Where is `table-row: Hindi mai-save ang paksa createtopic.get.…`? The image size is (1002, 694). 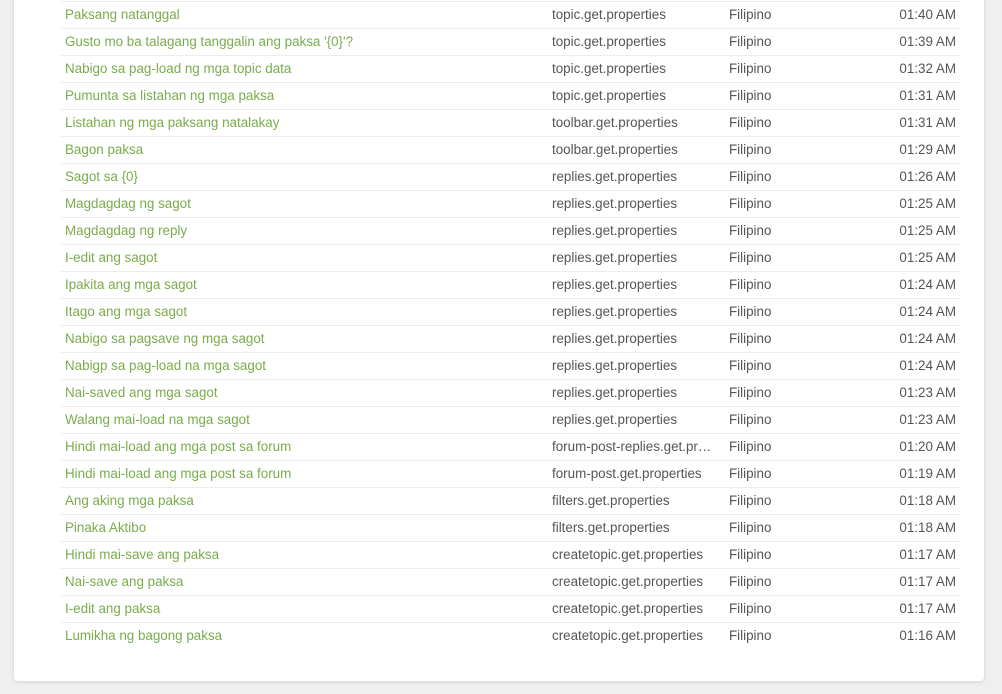 table-row: Hindi mai-save ang paksa createtopic.get.… is located at coordinates (511, 555).